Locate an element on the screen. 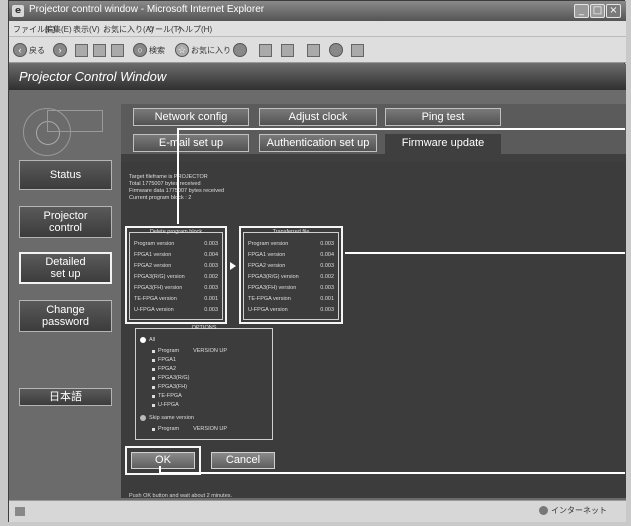 The image size is (631, 526). status-bar: インターネット is located at coordinates (317, 511).